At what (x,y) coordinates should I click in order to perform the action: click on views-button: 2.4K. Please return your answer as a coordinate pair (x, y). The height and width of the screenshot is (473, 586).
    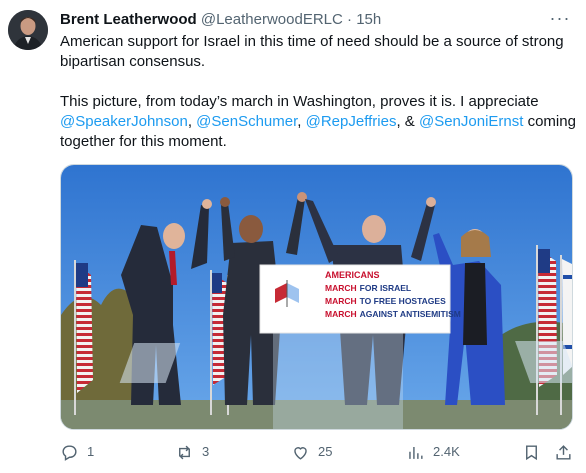
    Looking at the image, I should click on (433, 452).